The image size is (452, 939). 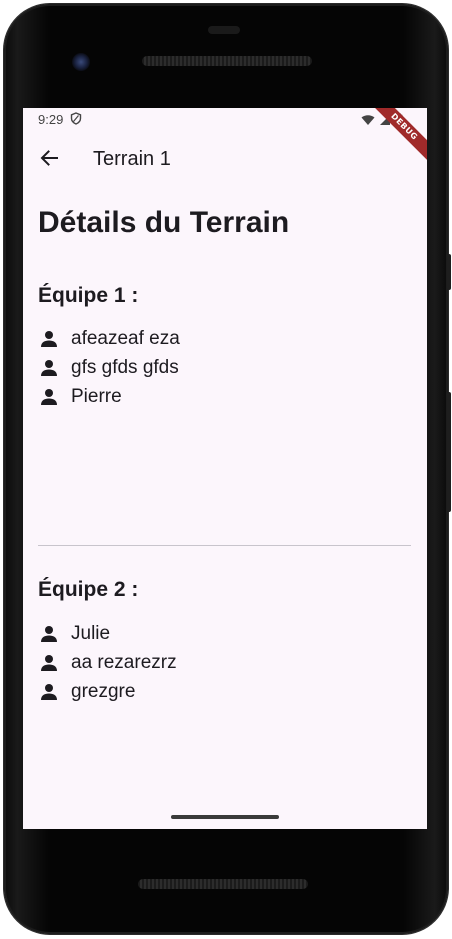 I want to click on list-item: aa rezarezrz, so click(x=107, y=662).